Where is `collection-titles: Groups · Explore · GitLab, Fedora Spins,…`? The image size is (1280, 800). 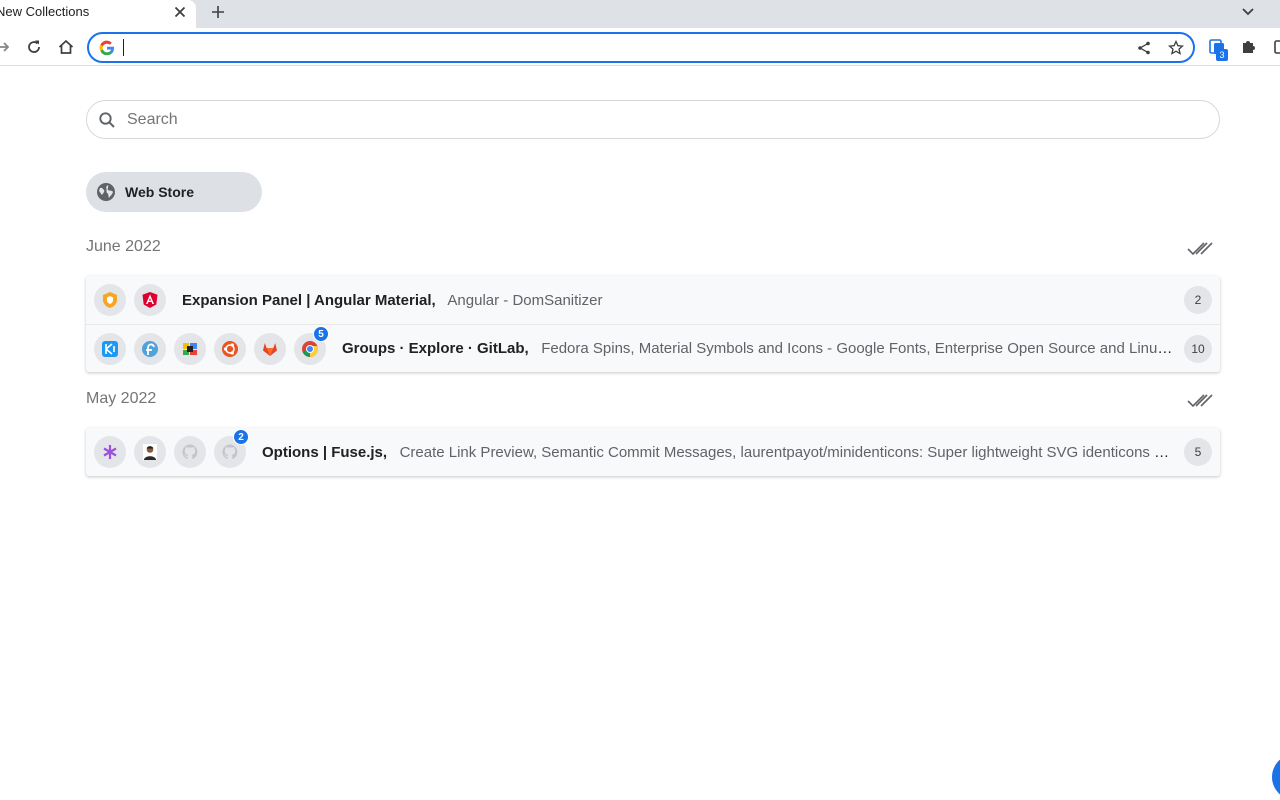
collection-titles: Groups · Explore · GitLab, Fedora Spins,… is located at coordinates (763, 348).